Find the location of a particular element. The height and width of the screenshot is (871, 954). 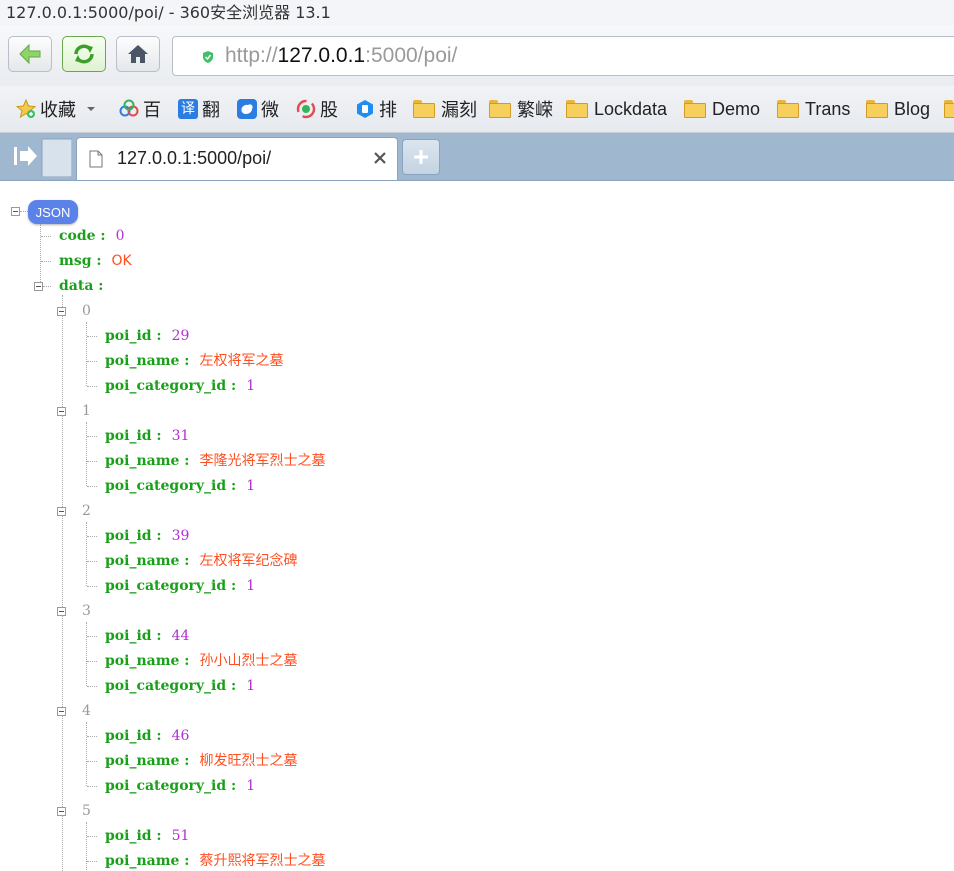

bookmark-stock: 股 is located at coordinates (317, 109).